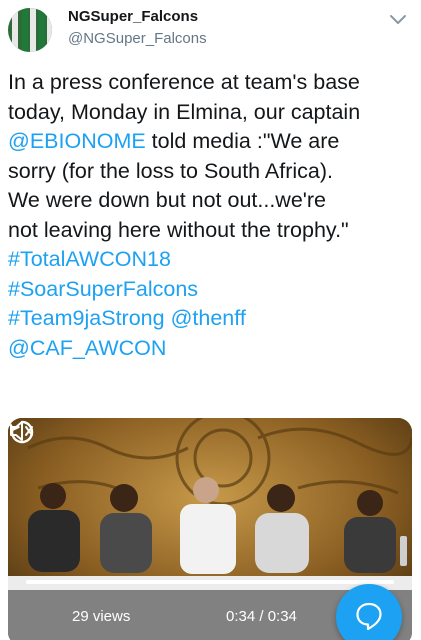 This screenshot has width=421, height=640. I want to click on video-progress-bar, so click(210, 582).